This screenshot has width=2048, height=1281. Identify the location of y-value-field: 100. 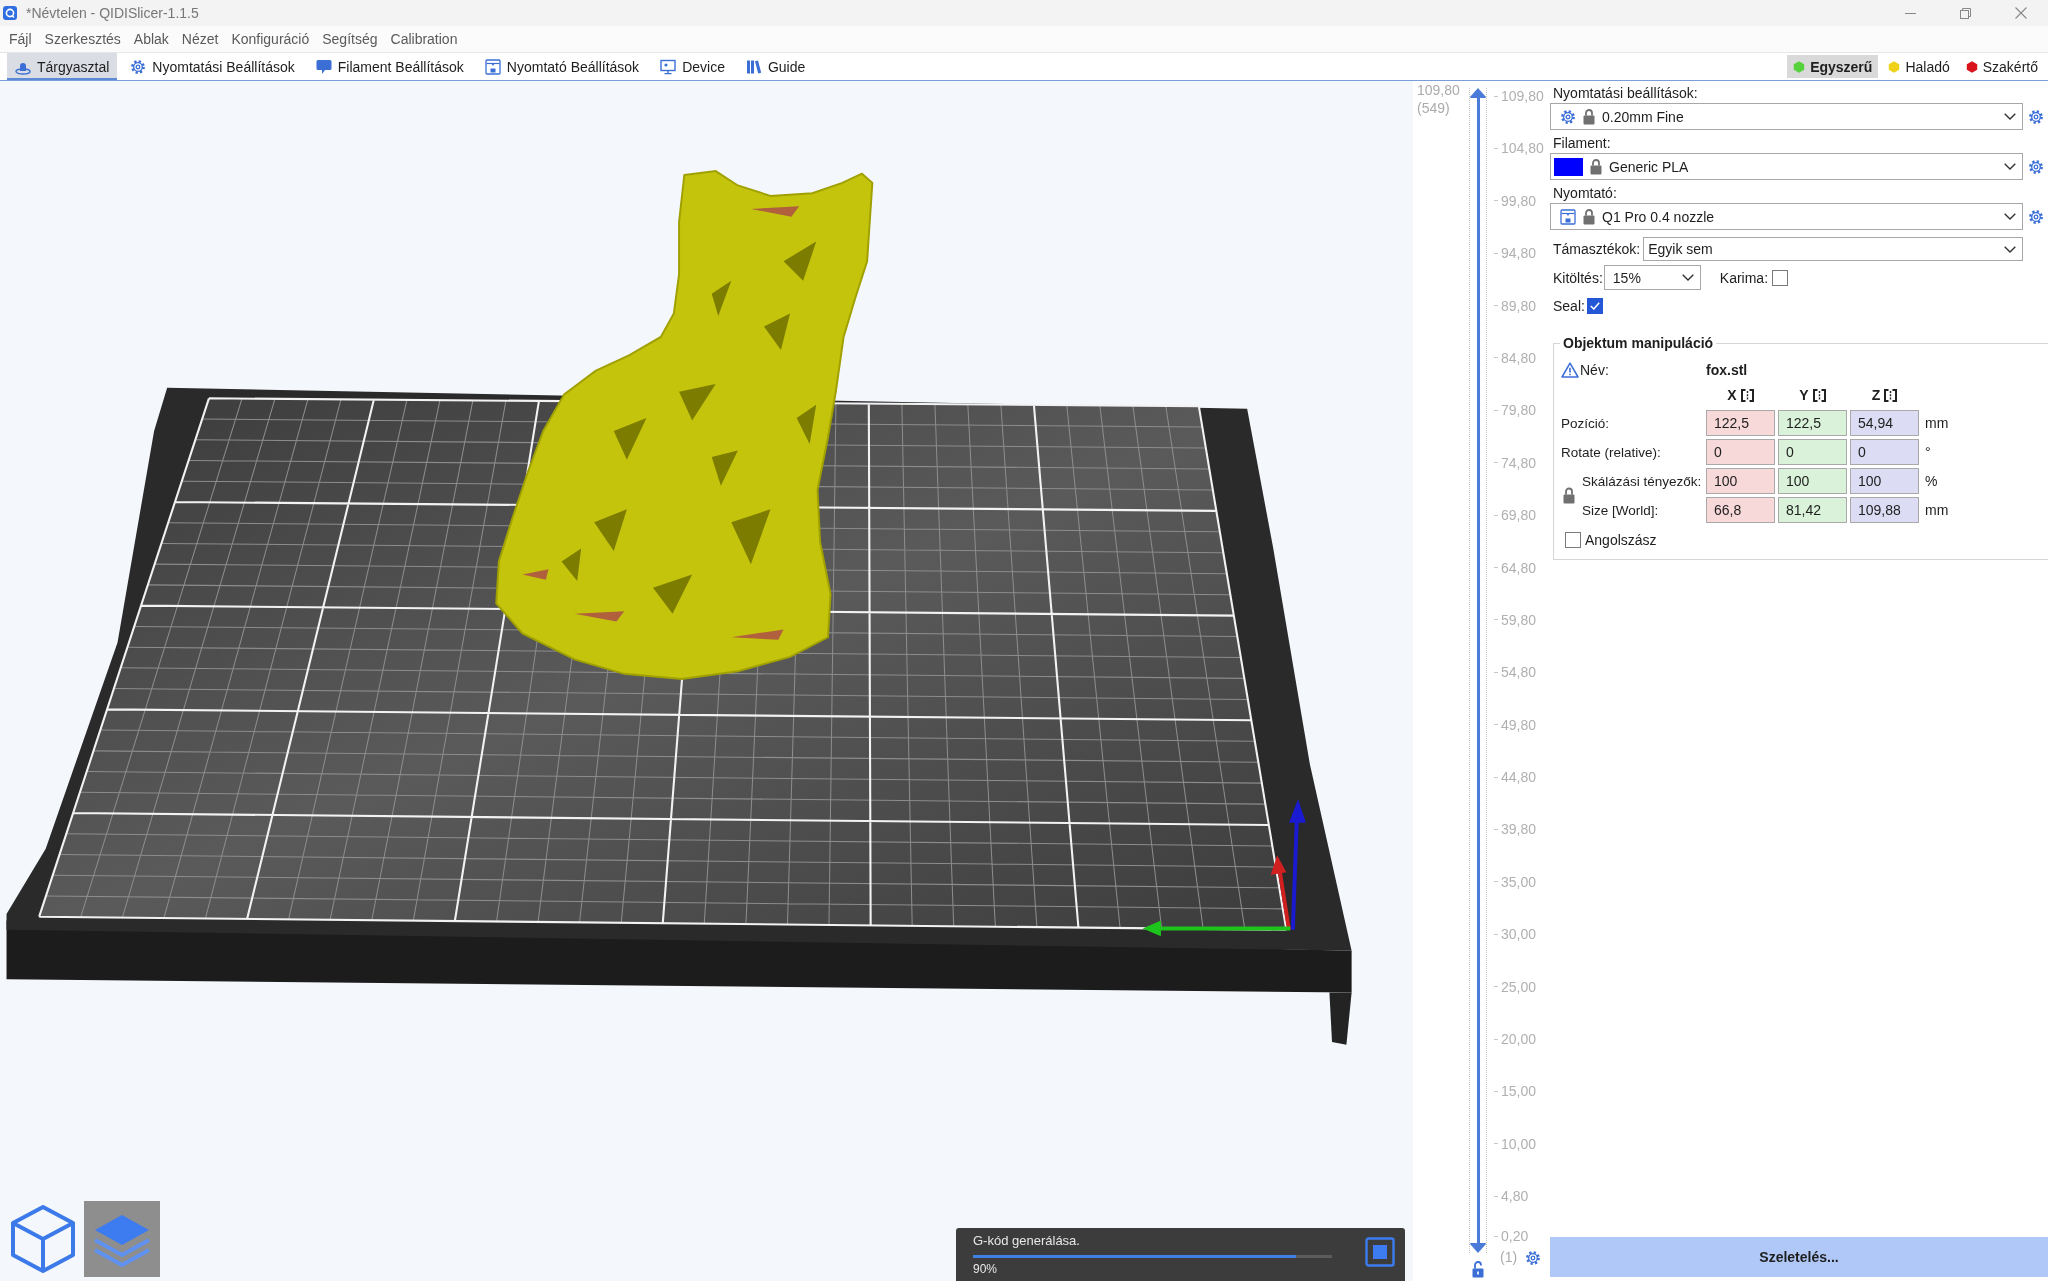
(1812, 481).